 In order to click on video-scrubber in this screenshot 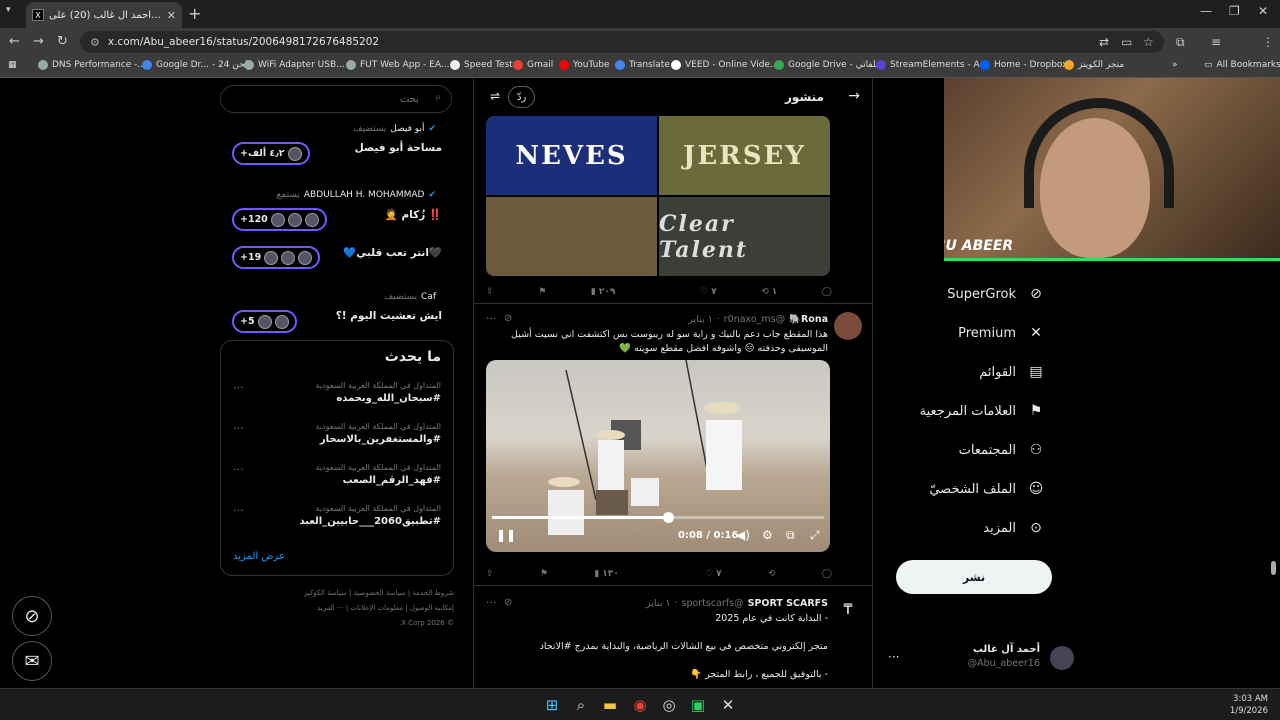, I will do `click(668, 517)`.